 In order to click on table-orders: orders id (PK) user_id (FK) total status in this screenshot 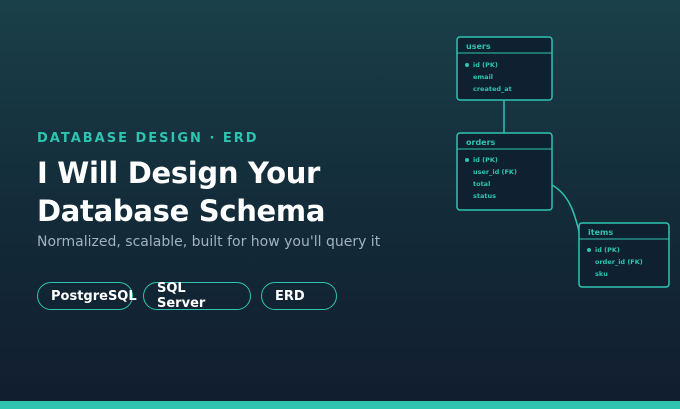, I will do `click(504, 171)`.